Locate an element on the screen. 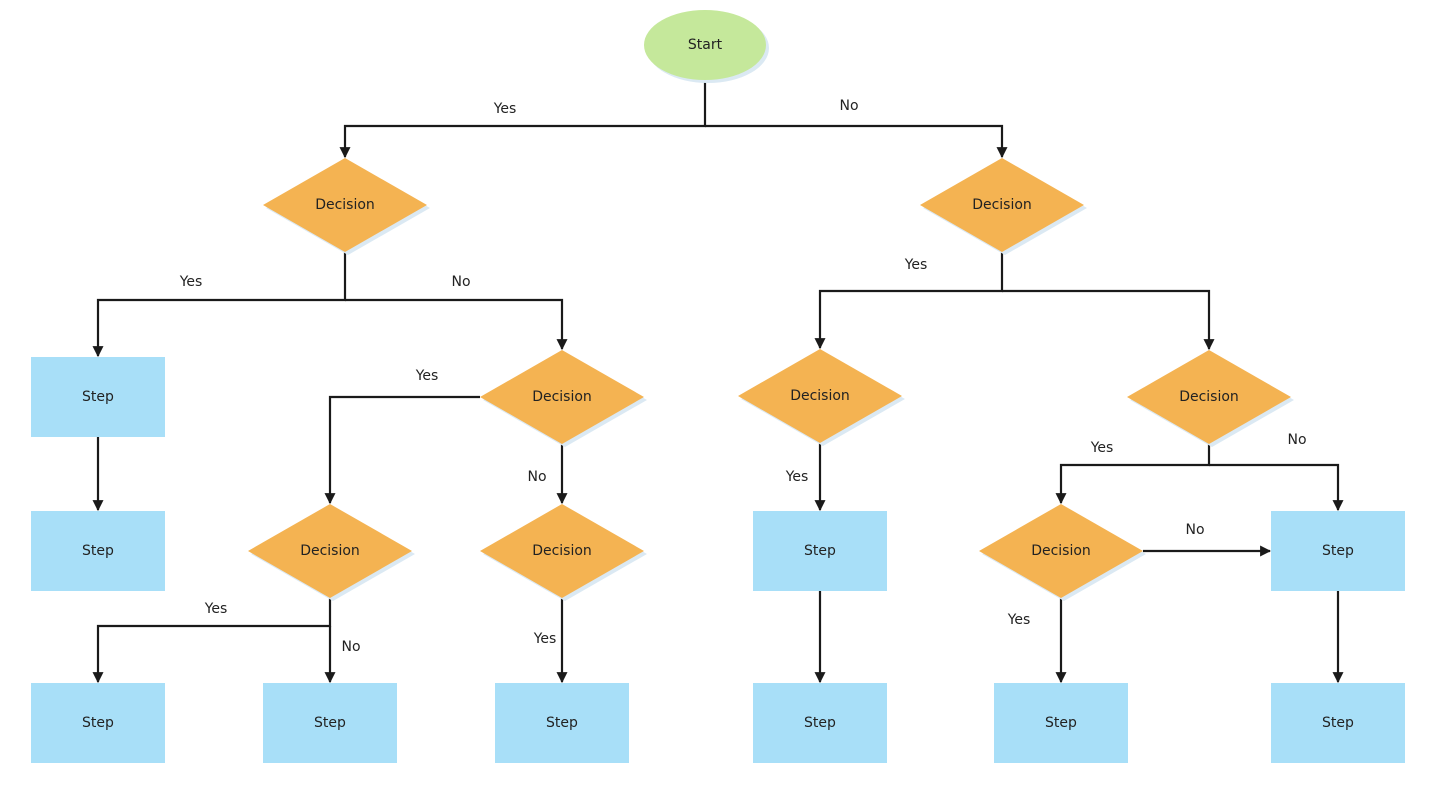 This screenshot has height=795, width=1438. decision-node-d4: Decision is located at coordinates (331, 552).